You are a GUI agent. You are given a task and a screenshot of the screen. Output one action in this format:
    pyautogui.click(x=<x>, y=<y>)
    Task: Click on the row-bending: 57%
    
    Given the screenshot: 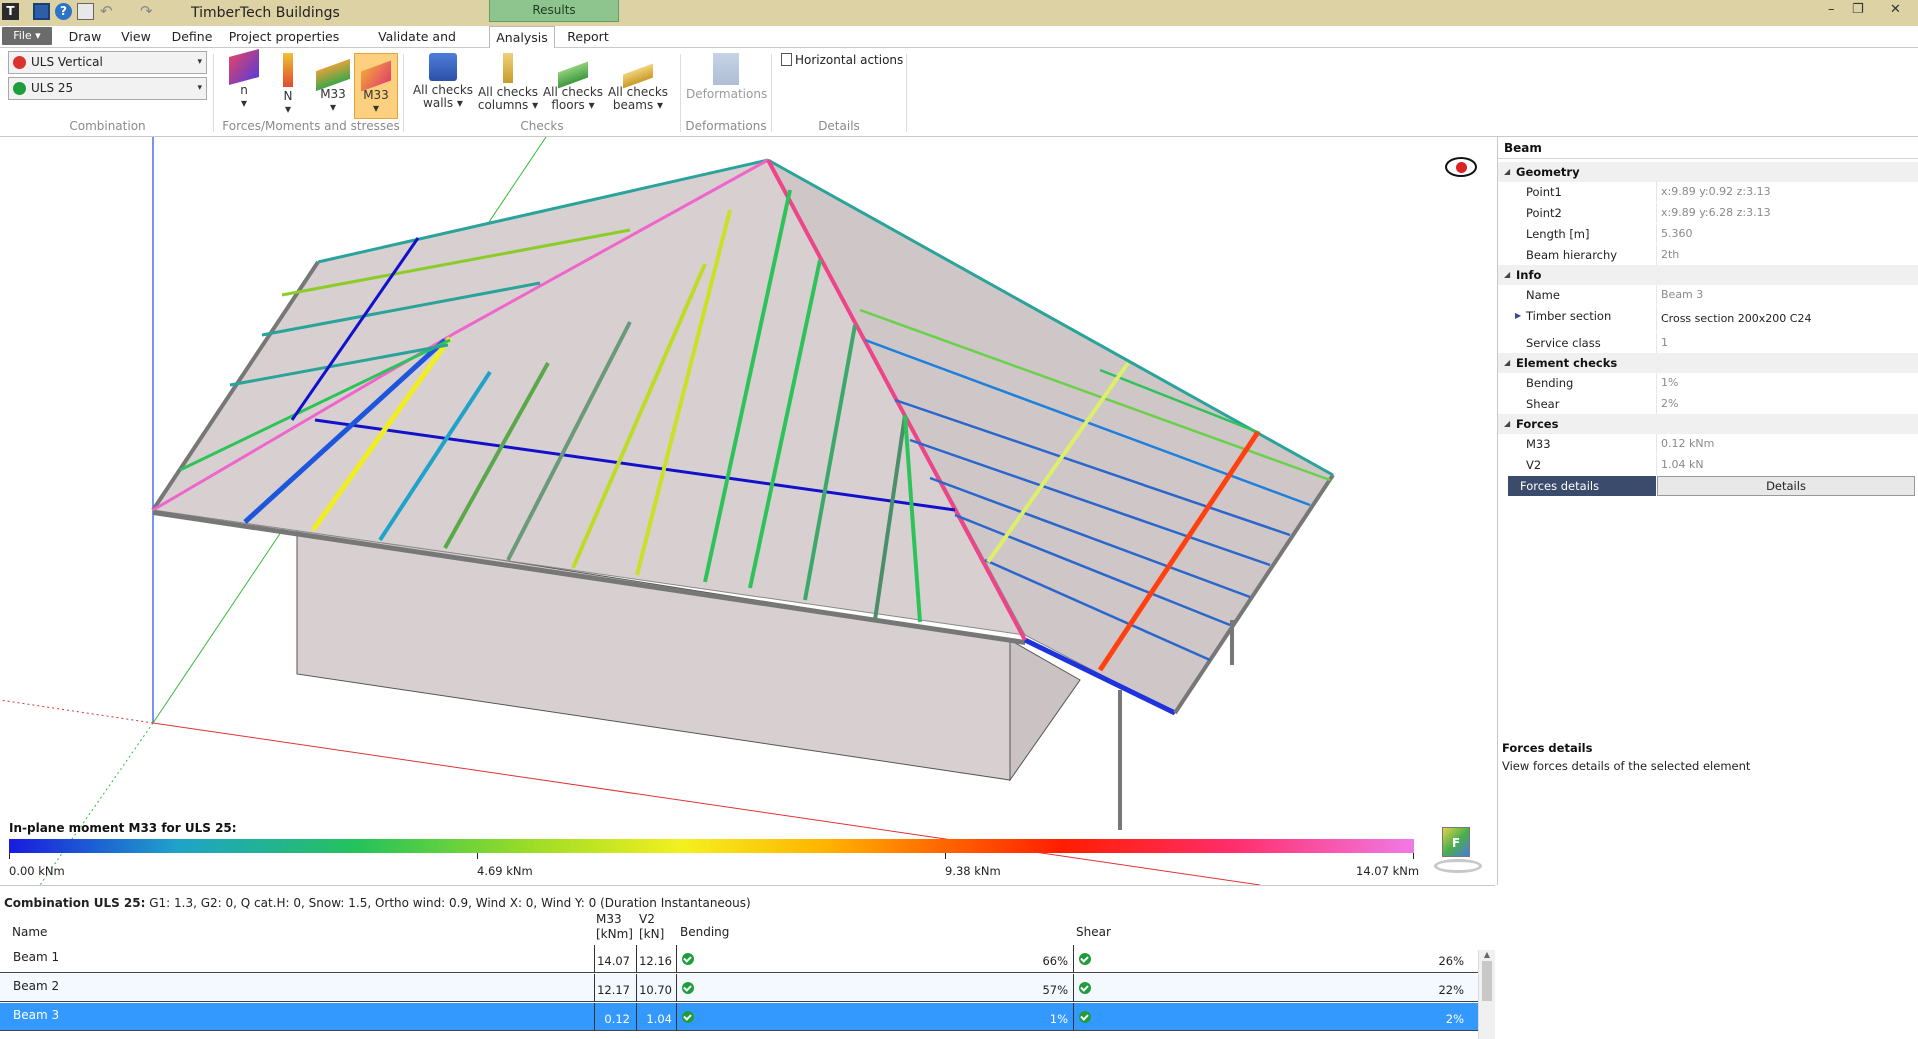 What is the action you would take?
    pyautogui.click(x=1055, y=990)
    